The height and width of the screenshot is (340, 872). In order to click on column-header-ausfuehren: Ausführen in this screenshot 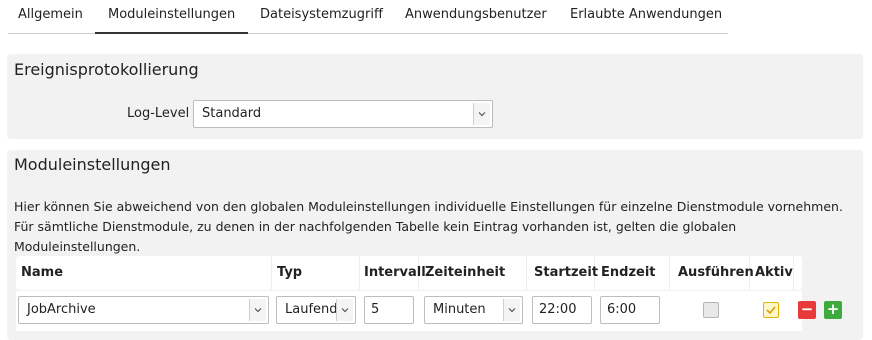, I will do `click(712, 273)`.